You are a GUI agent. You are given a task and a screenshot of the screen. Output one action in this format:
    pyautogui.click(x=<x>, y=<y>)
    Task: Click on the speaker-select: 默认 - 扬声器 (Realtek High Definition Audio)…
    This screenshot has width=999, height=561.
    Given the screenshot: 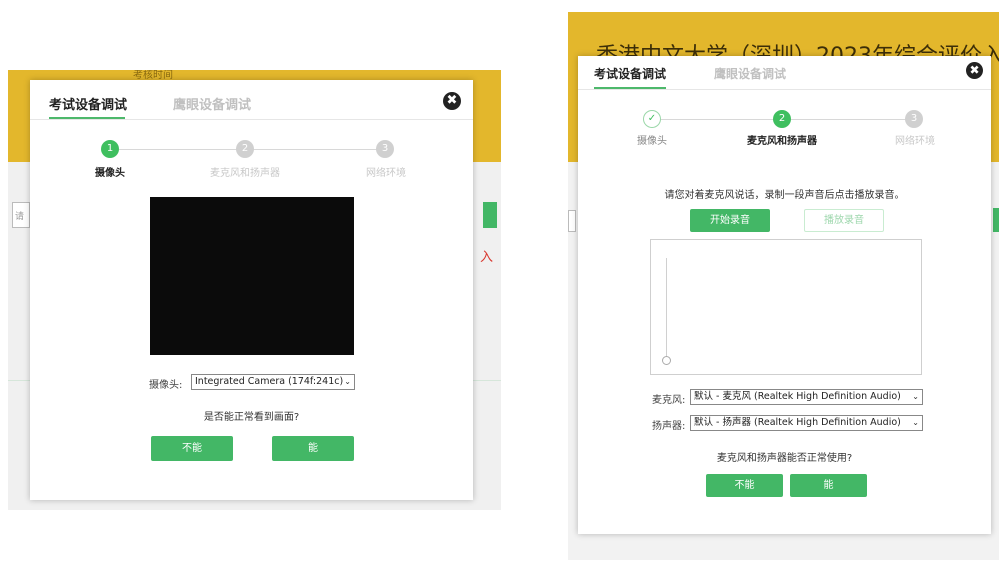 What is the action you would take?
    pyautogui.click(x=806, y=423)
    